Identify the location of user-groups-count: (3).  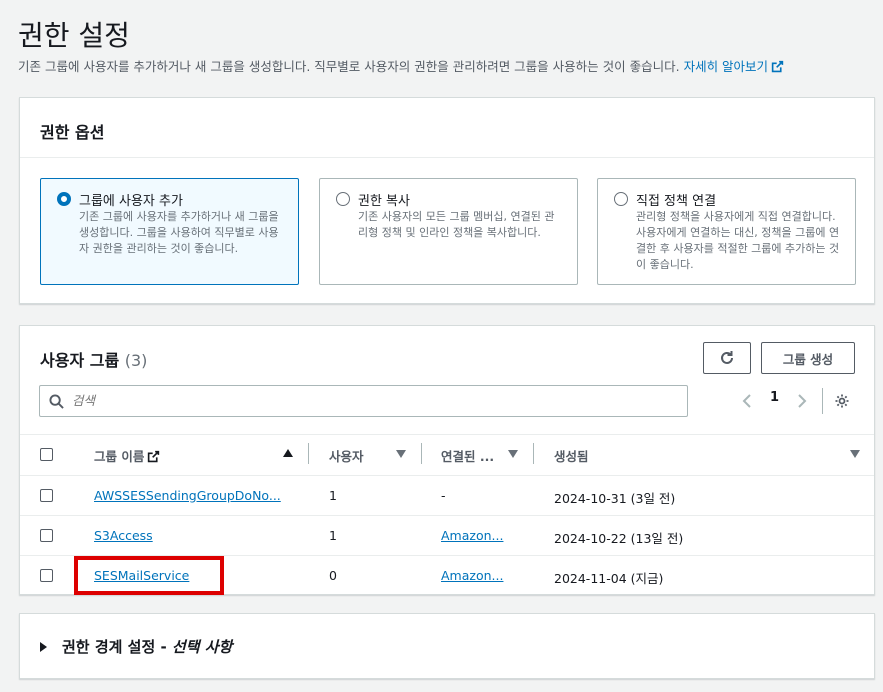
(136, 360).